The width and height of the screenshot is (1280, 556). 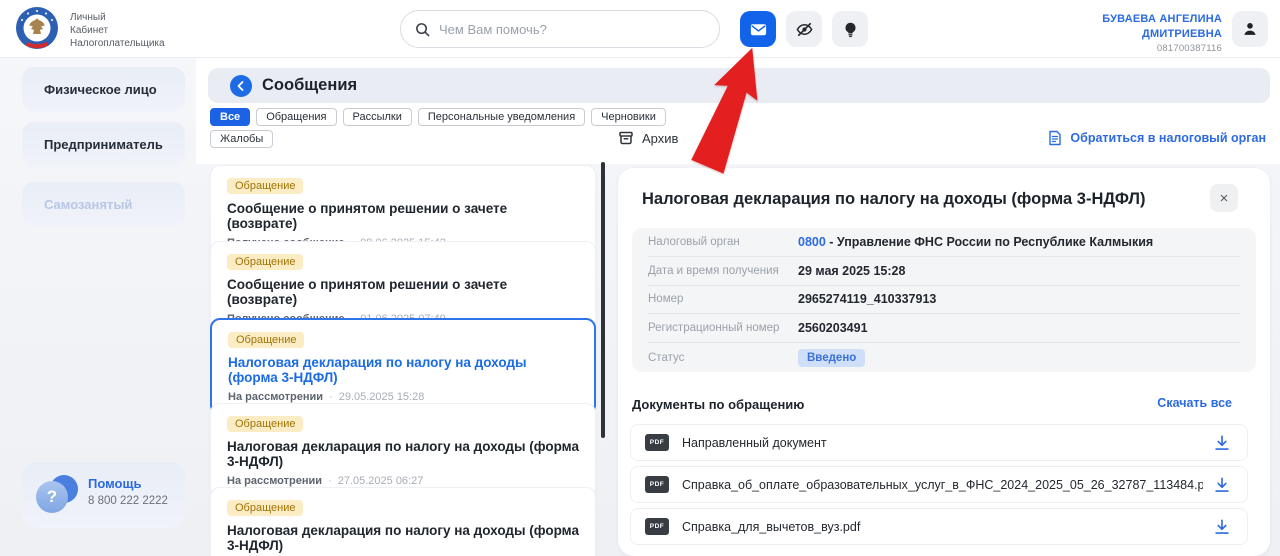 I want to click on message-date: 29.05.2025 15:28, so click(x=381, y=397).